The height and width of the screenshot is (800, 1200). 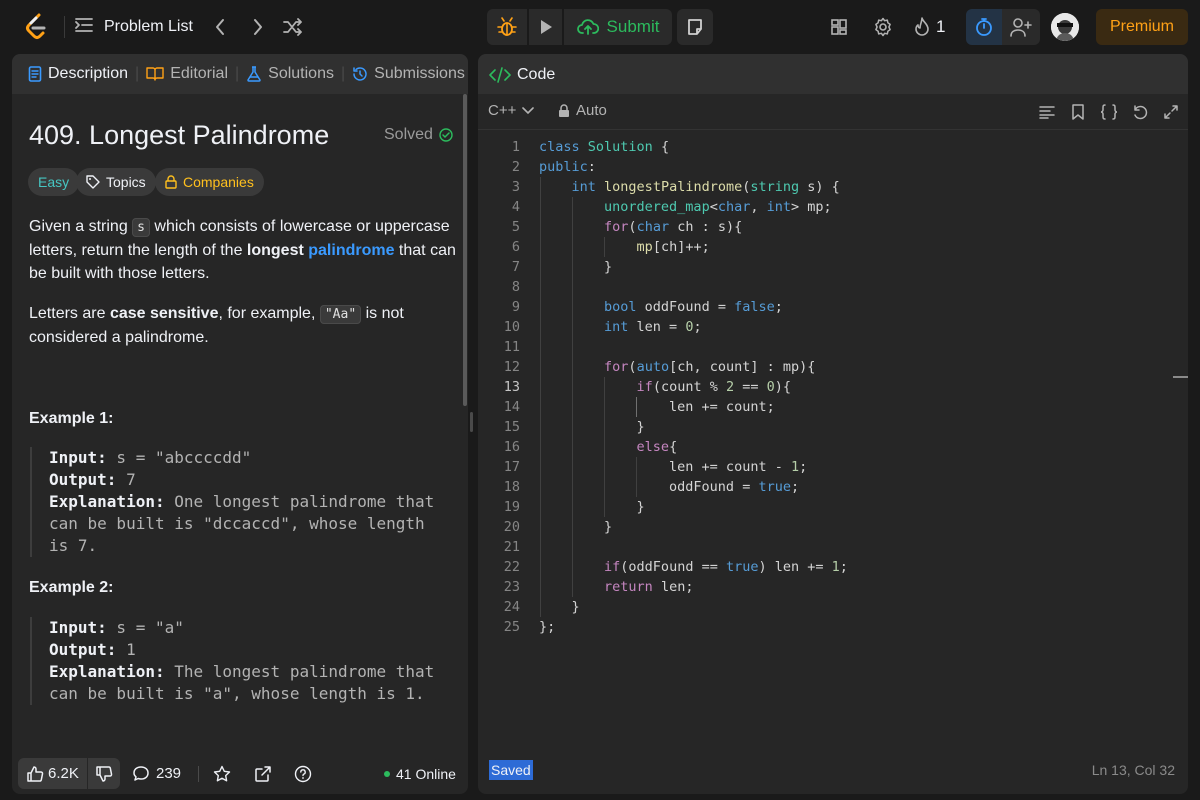 I want to click on code-line: 21, so click(x=833, y=547).